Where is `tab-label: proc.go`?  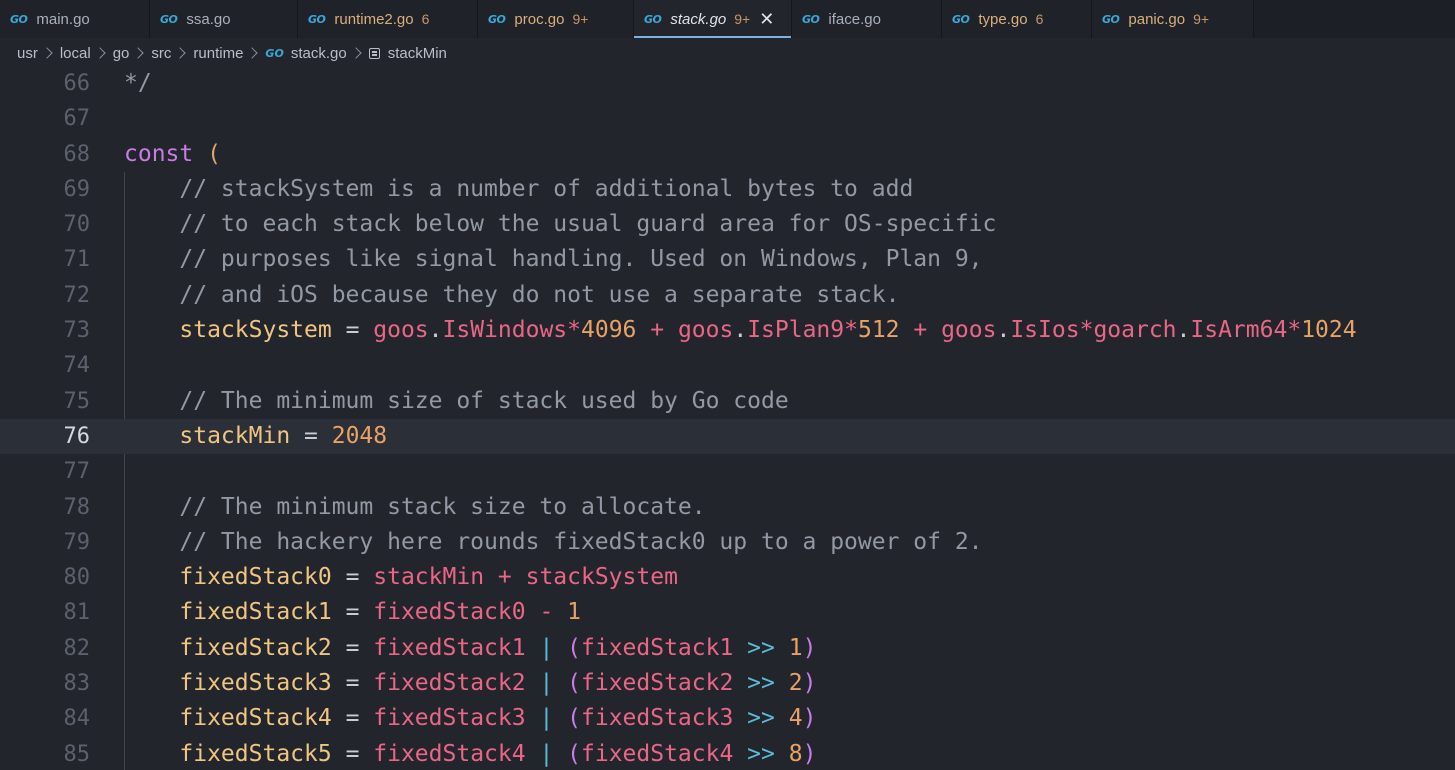
tab-label: proc.go is located at coordinates (539, 19).